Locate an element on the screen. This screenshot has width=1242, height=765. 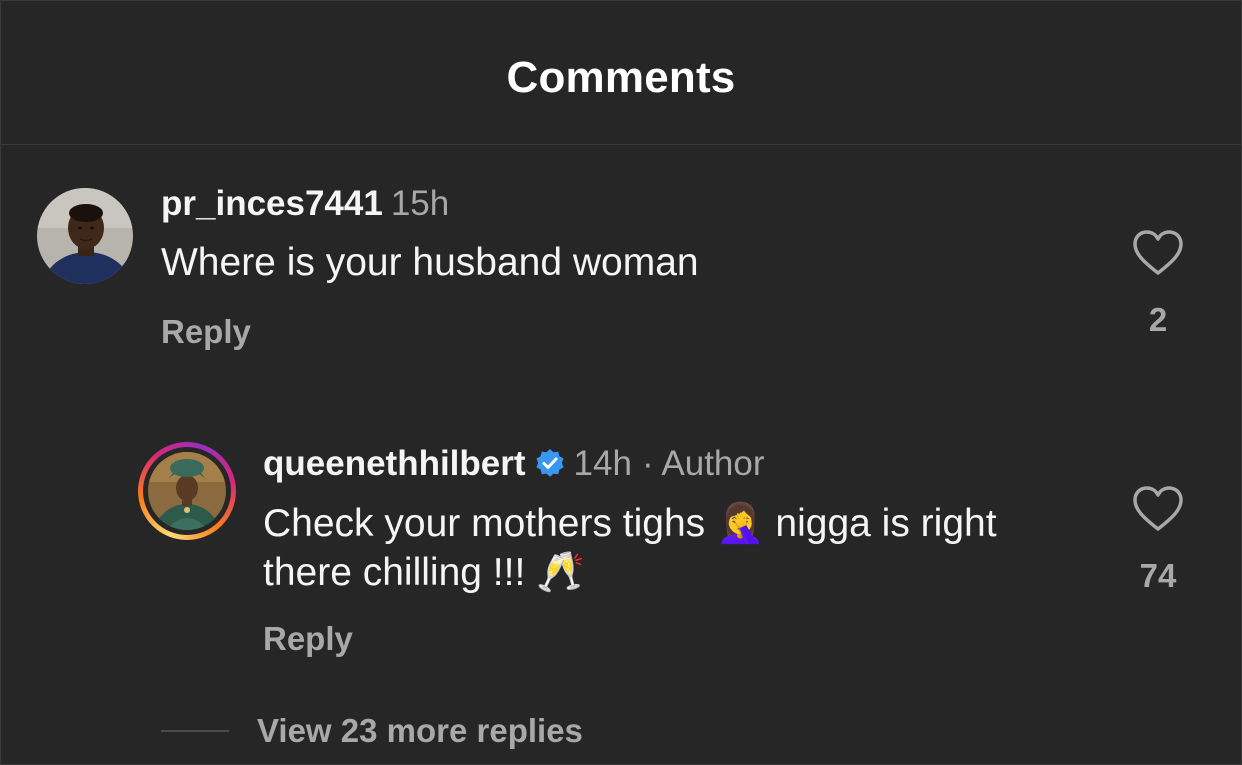
divider-line is located at coordinates (195, 731).